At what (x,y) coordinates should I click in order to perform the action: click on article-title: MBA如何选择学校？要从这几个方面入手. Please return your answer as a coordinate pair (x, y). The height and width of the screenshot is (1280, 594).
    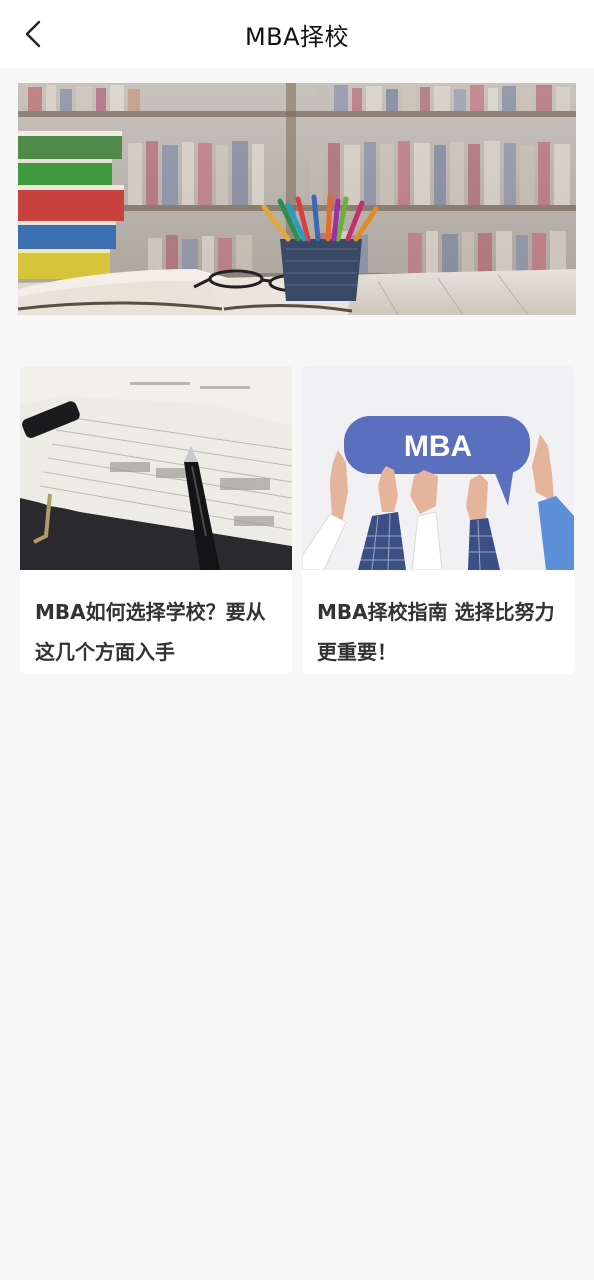
    Looking at the image, I should click on (150, 632).